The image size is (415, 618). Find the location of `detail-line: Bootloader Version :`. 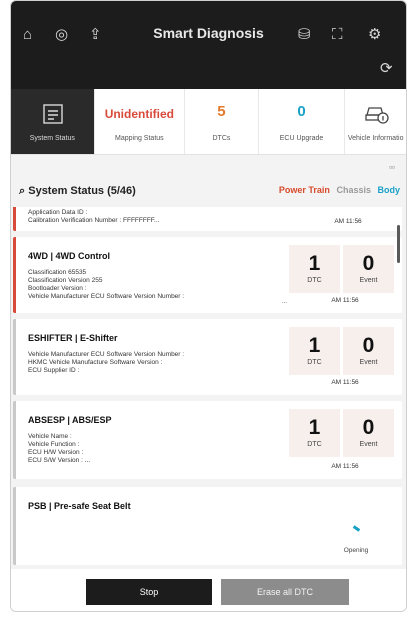

detail-line: Bootloader Version : is located at coordinates (57, 288).